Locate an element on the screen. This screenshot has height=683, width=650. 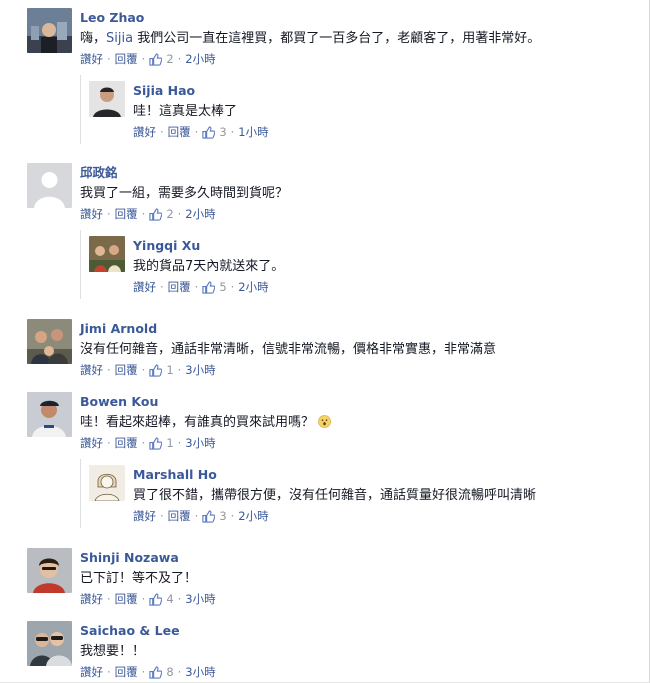
commenter-name: Jimi Arnold is located at coordinates (288, 329).